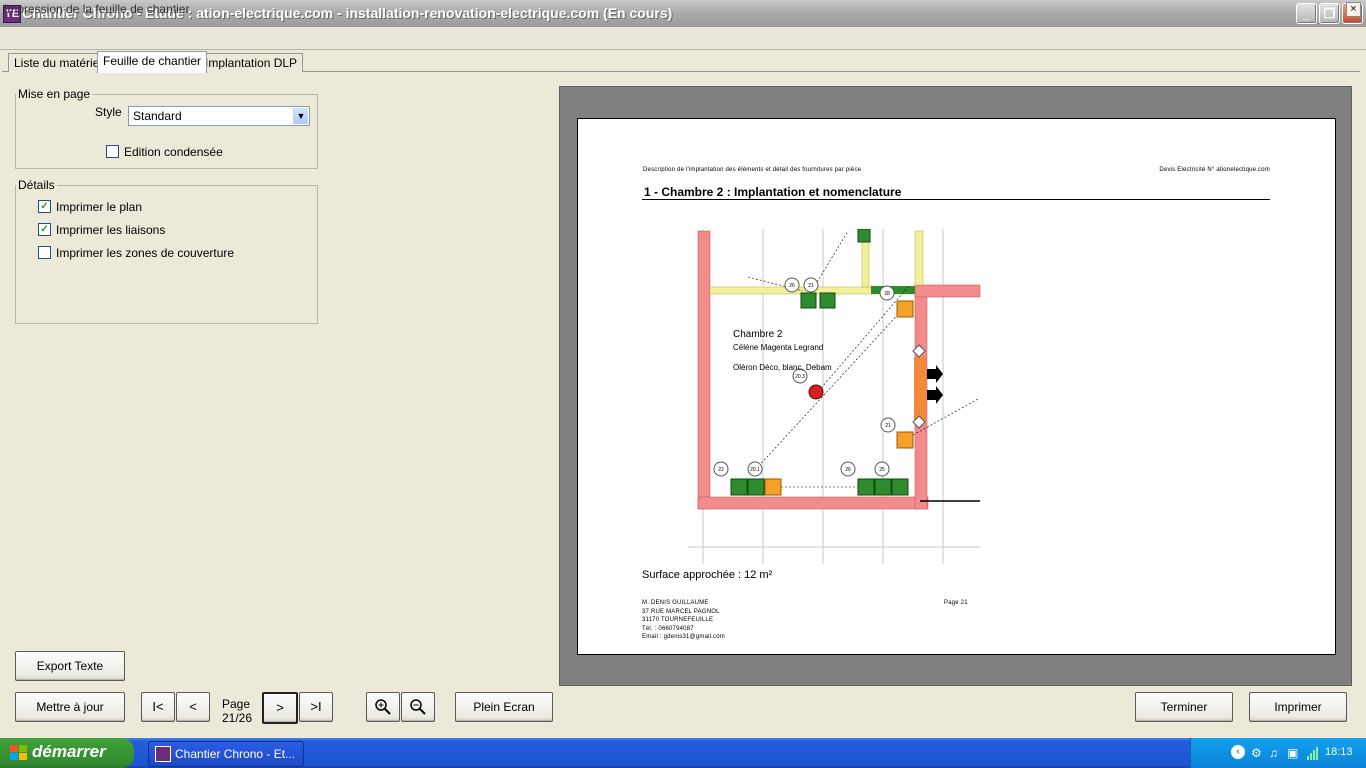 The height and width of the screenshot is (768, 1366). I want to click on tray-signal-icon, so click(1314, 753).